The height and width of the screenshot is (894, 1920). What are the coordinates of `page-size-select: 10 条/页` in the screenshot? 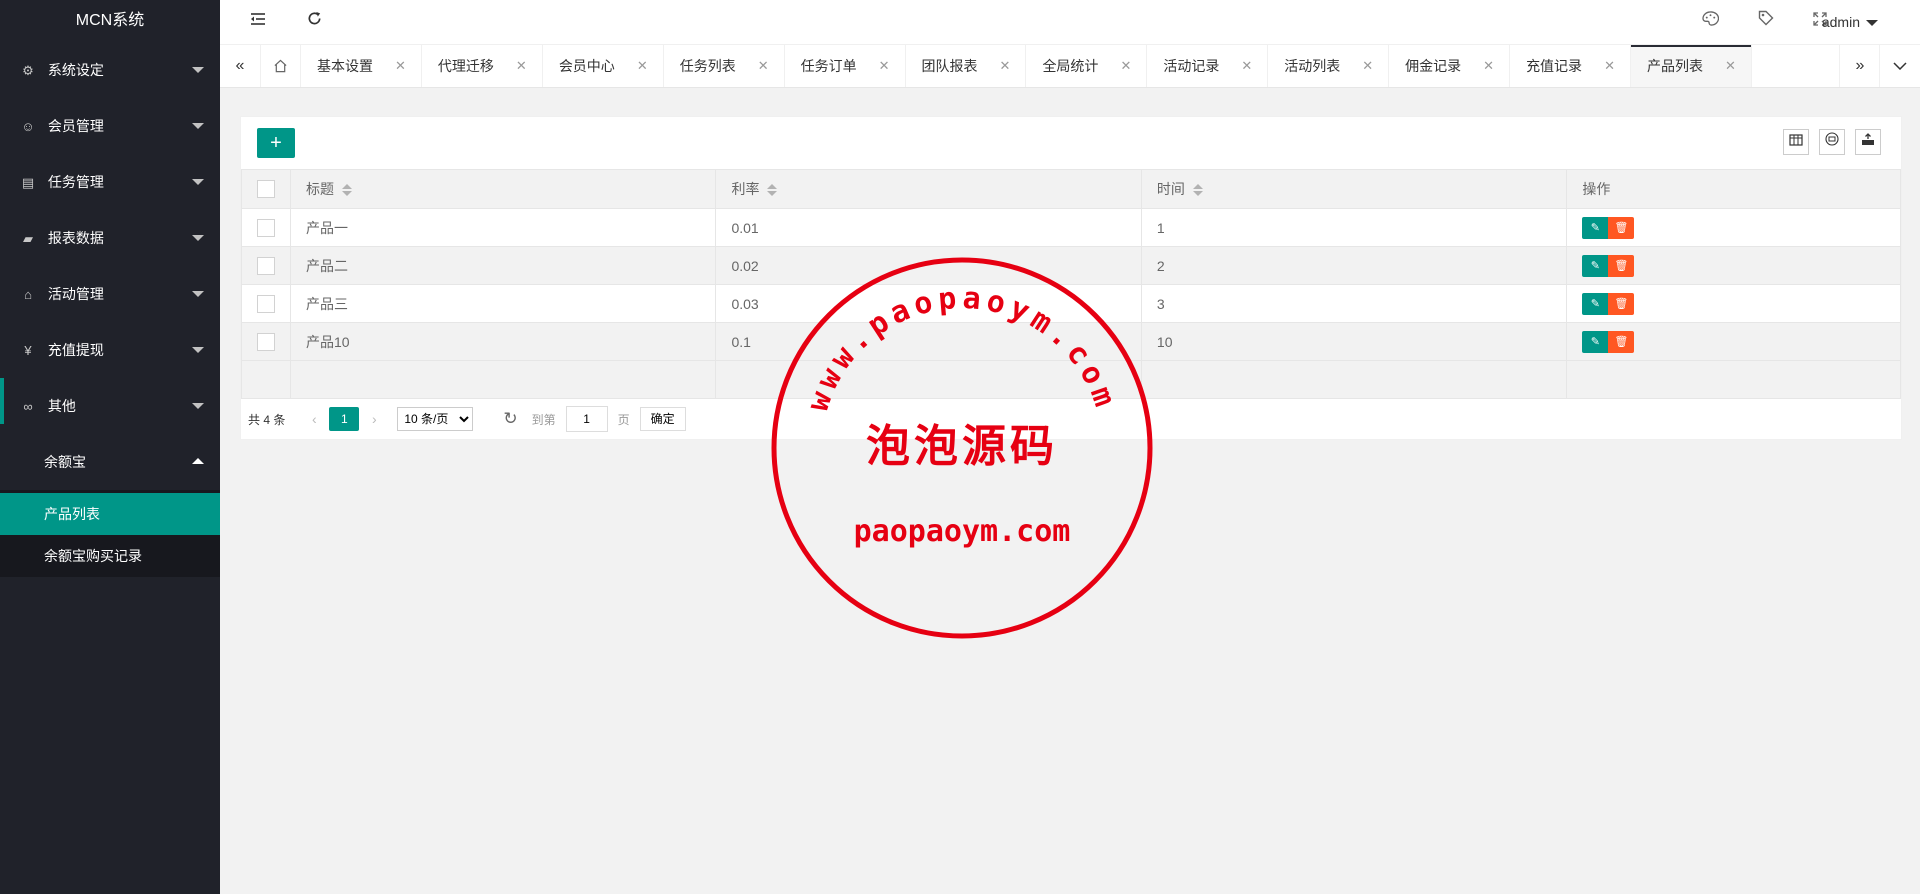 It's located at (435, 419).